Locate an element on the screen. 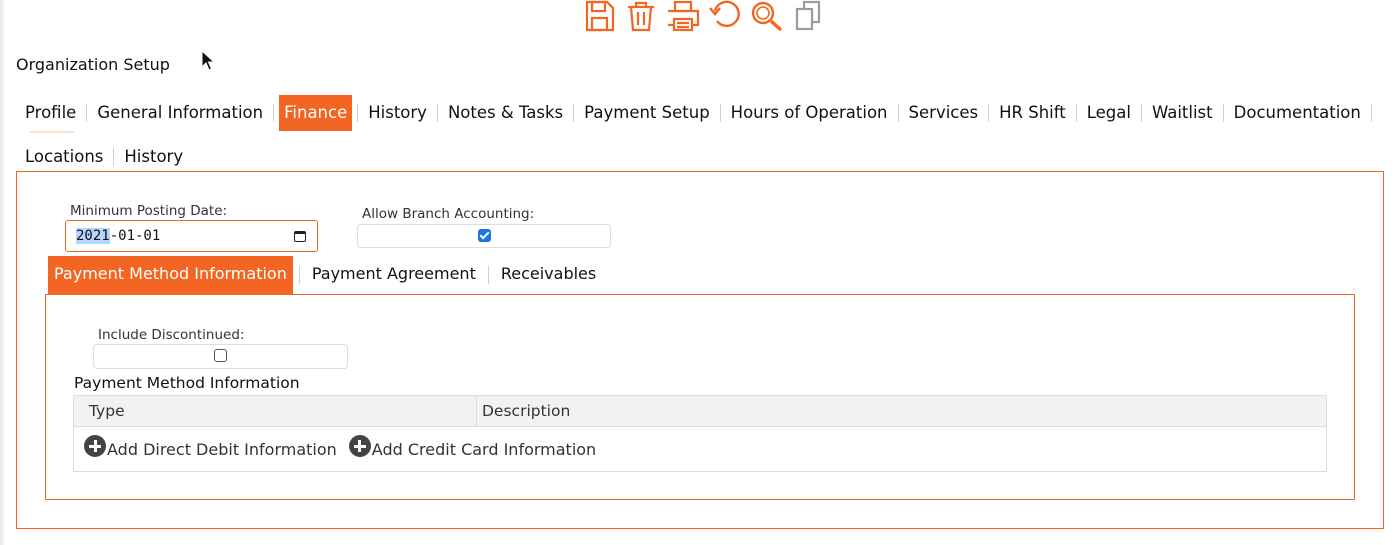  copy-icon is located at coordinates (809, 17).